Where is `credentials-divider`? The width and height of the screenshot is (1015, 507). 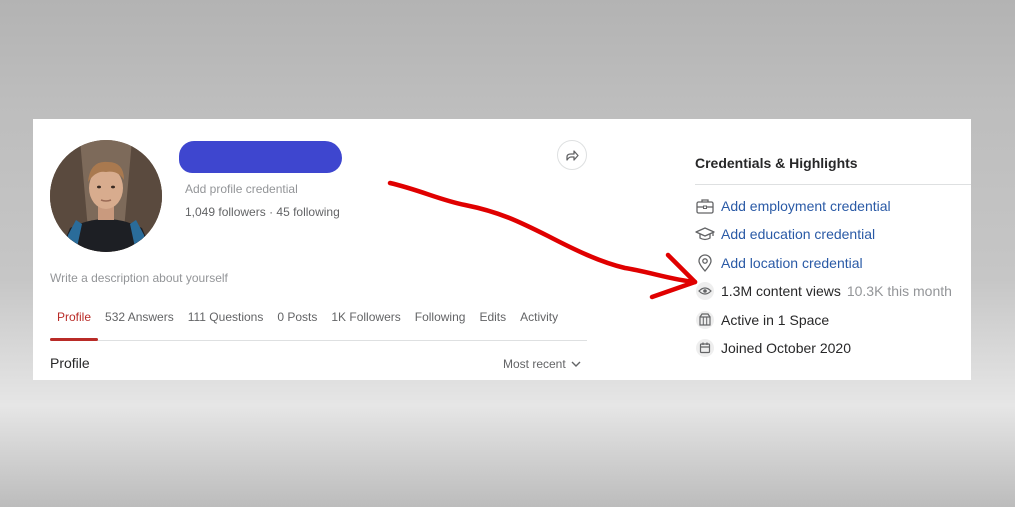 credentials-divider is located at coordinates (833, 184).